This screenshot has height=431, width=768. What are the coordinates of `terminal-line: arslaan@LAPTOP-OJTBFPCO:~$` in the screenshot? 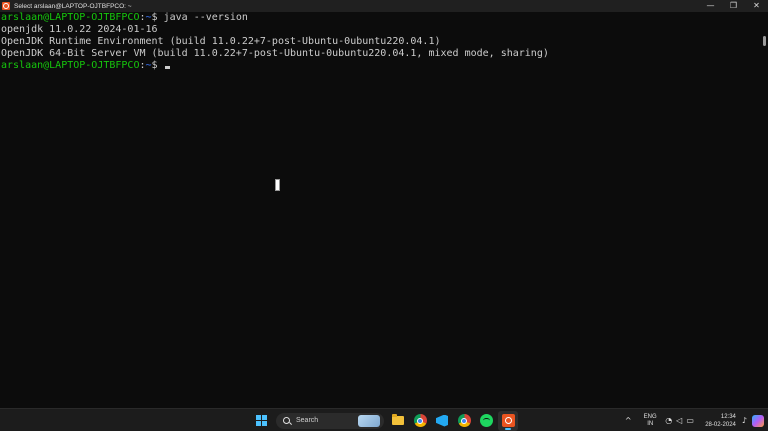 It's located at (380, 66).